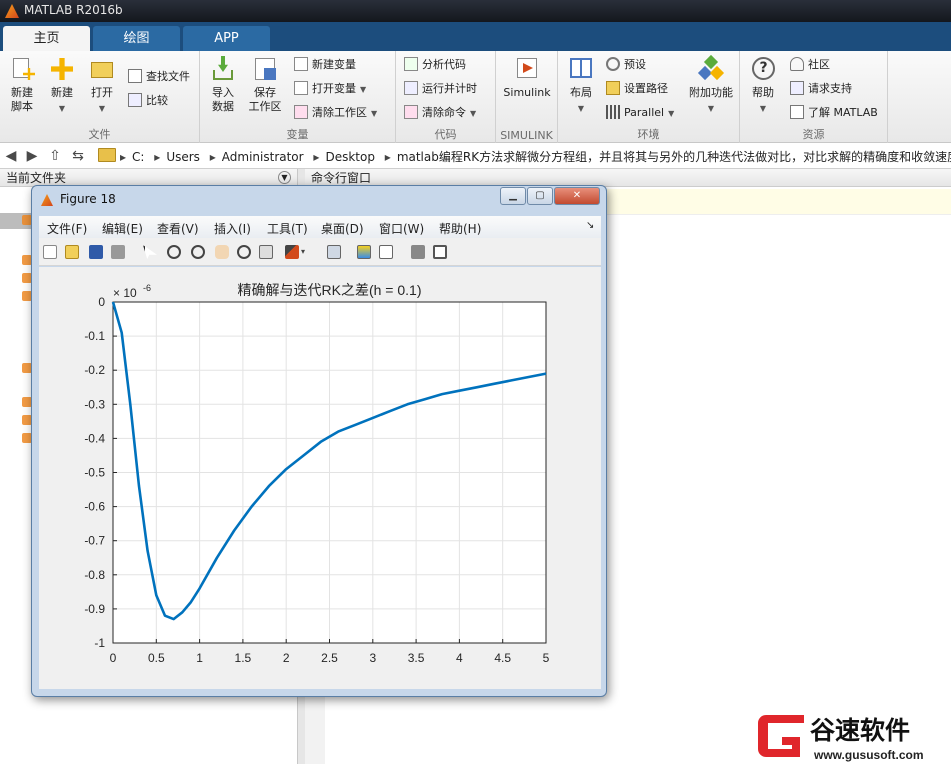 The width and height of the screenshot is (951, 764). I want to click on back-icon: ◀, so click(11, 156).